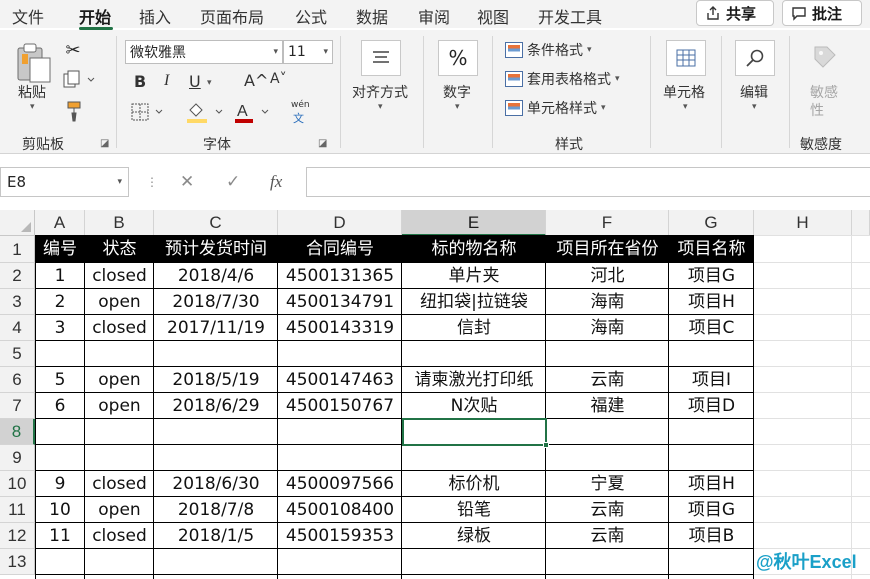 The width and height of the screenshot is (870, 579). Describe the element at coordinates (308, 52) in the screenshot. I see `font-size-select: 11 ▾` at that location.